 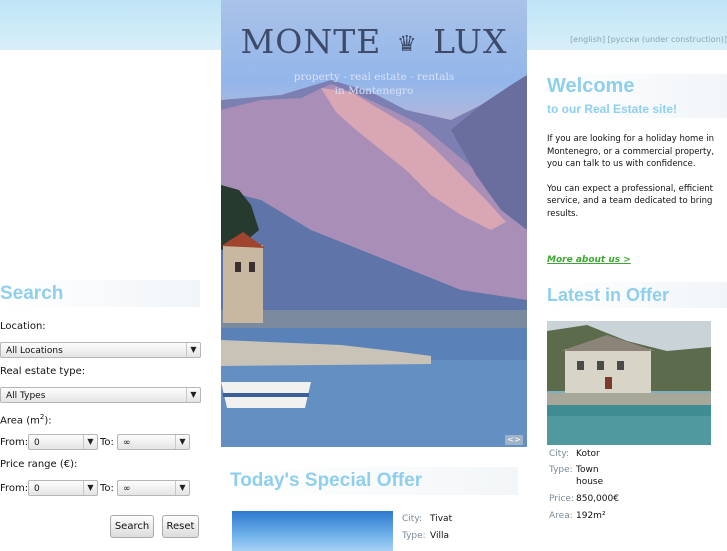 What do you see at coordinates (34, 351) in the screenshot?
I see `location-select-value: All Locations` at bounding box center [34, 351].